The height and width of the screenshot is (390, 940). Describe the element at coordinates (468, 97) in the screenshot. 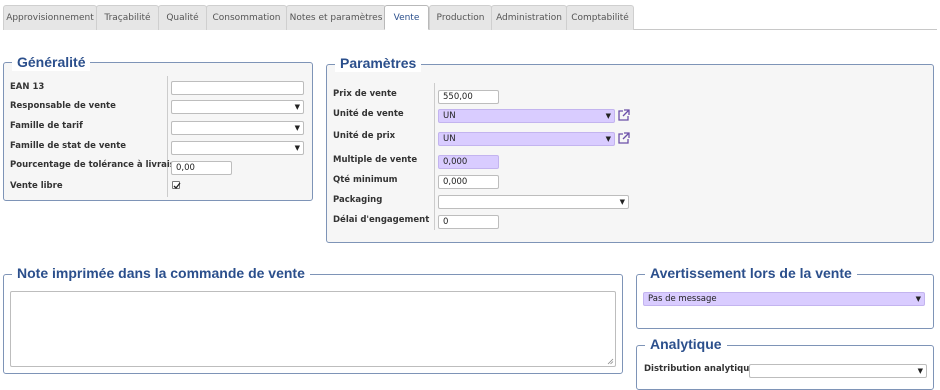

I see `prix-vente-field: 550,00` at that location.